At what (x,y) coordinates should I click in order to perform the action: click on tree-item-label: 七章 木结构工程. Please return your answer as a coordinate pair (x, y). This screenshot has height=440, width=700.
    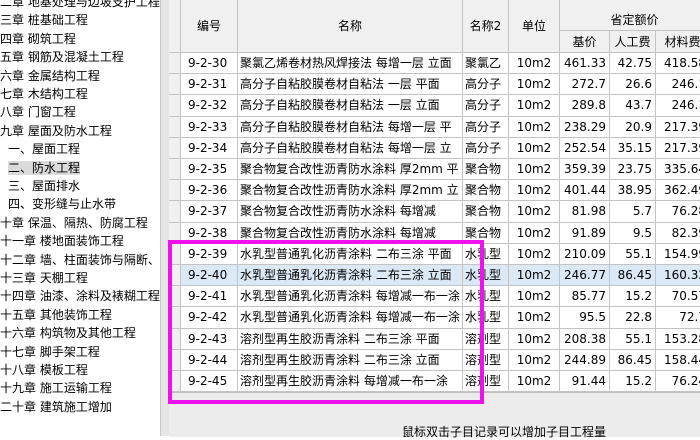
    Looking at the image, I should click on (44, 94).